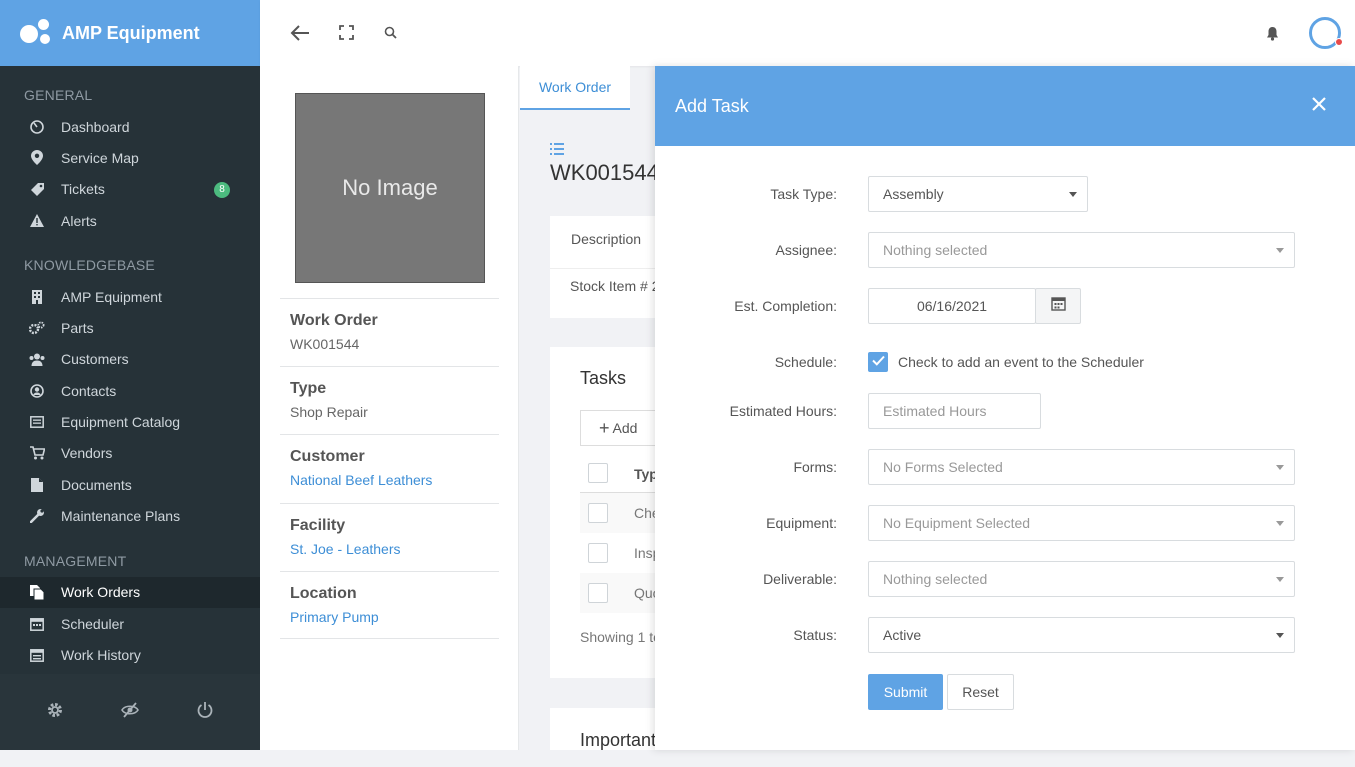  I want to click on modal-title: Add Task, so click(712, 105).